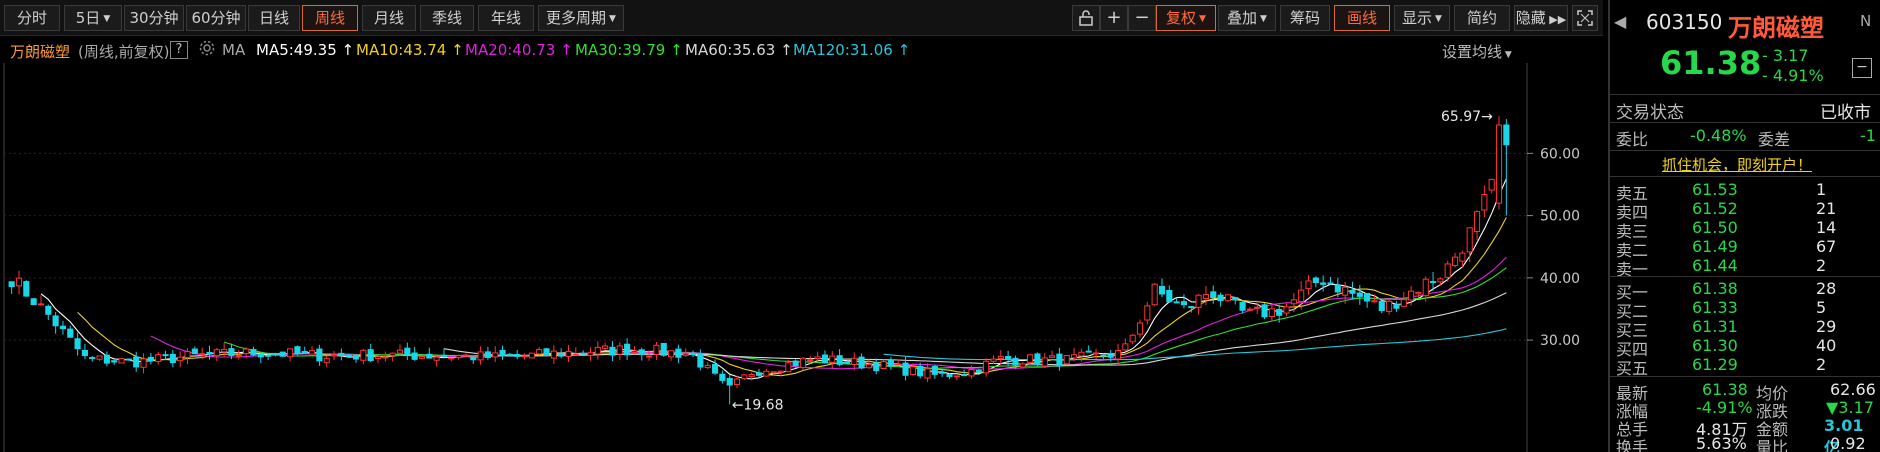 This screenshot has height=452, width=1880. What do you see at coordinates (305, 50) in the screenshot?
I see `ma5-value: MA5:49.35 ↑` at bounding box center [305, 50].